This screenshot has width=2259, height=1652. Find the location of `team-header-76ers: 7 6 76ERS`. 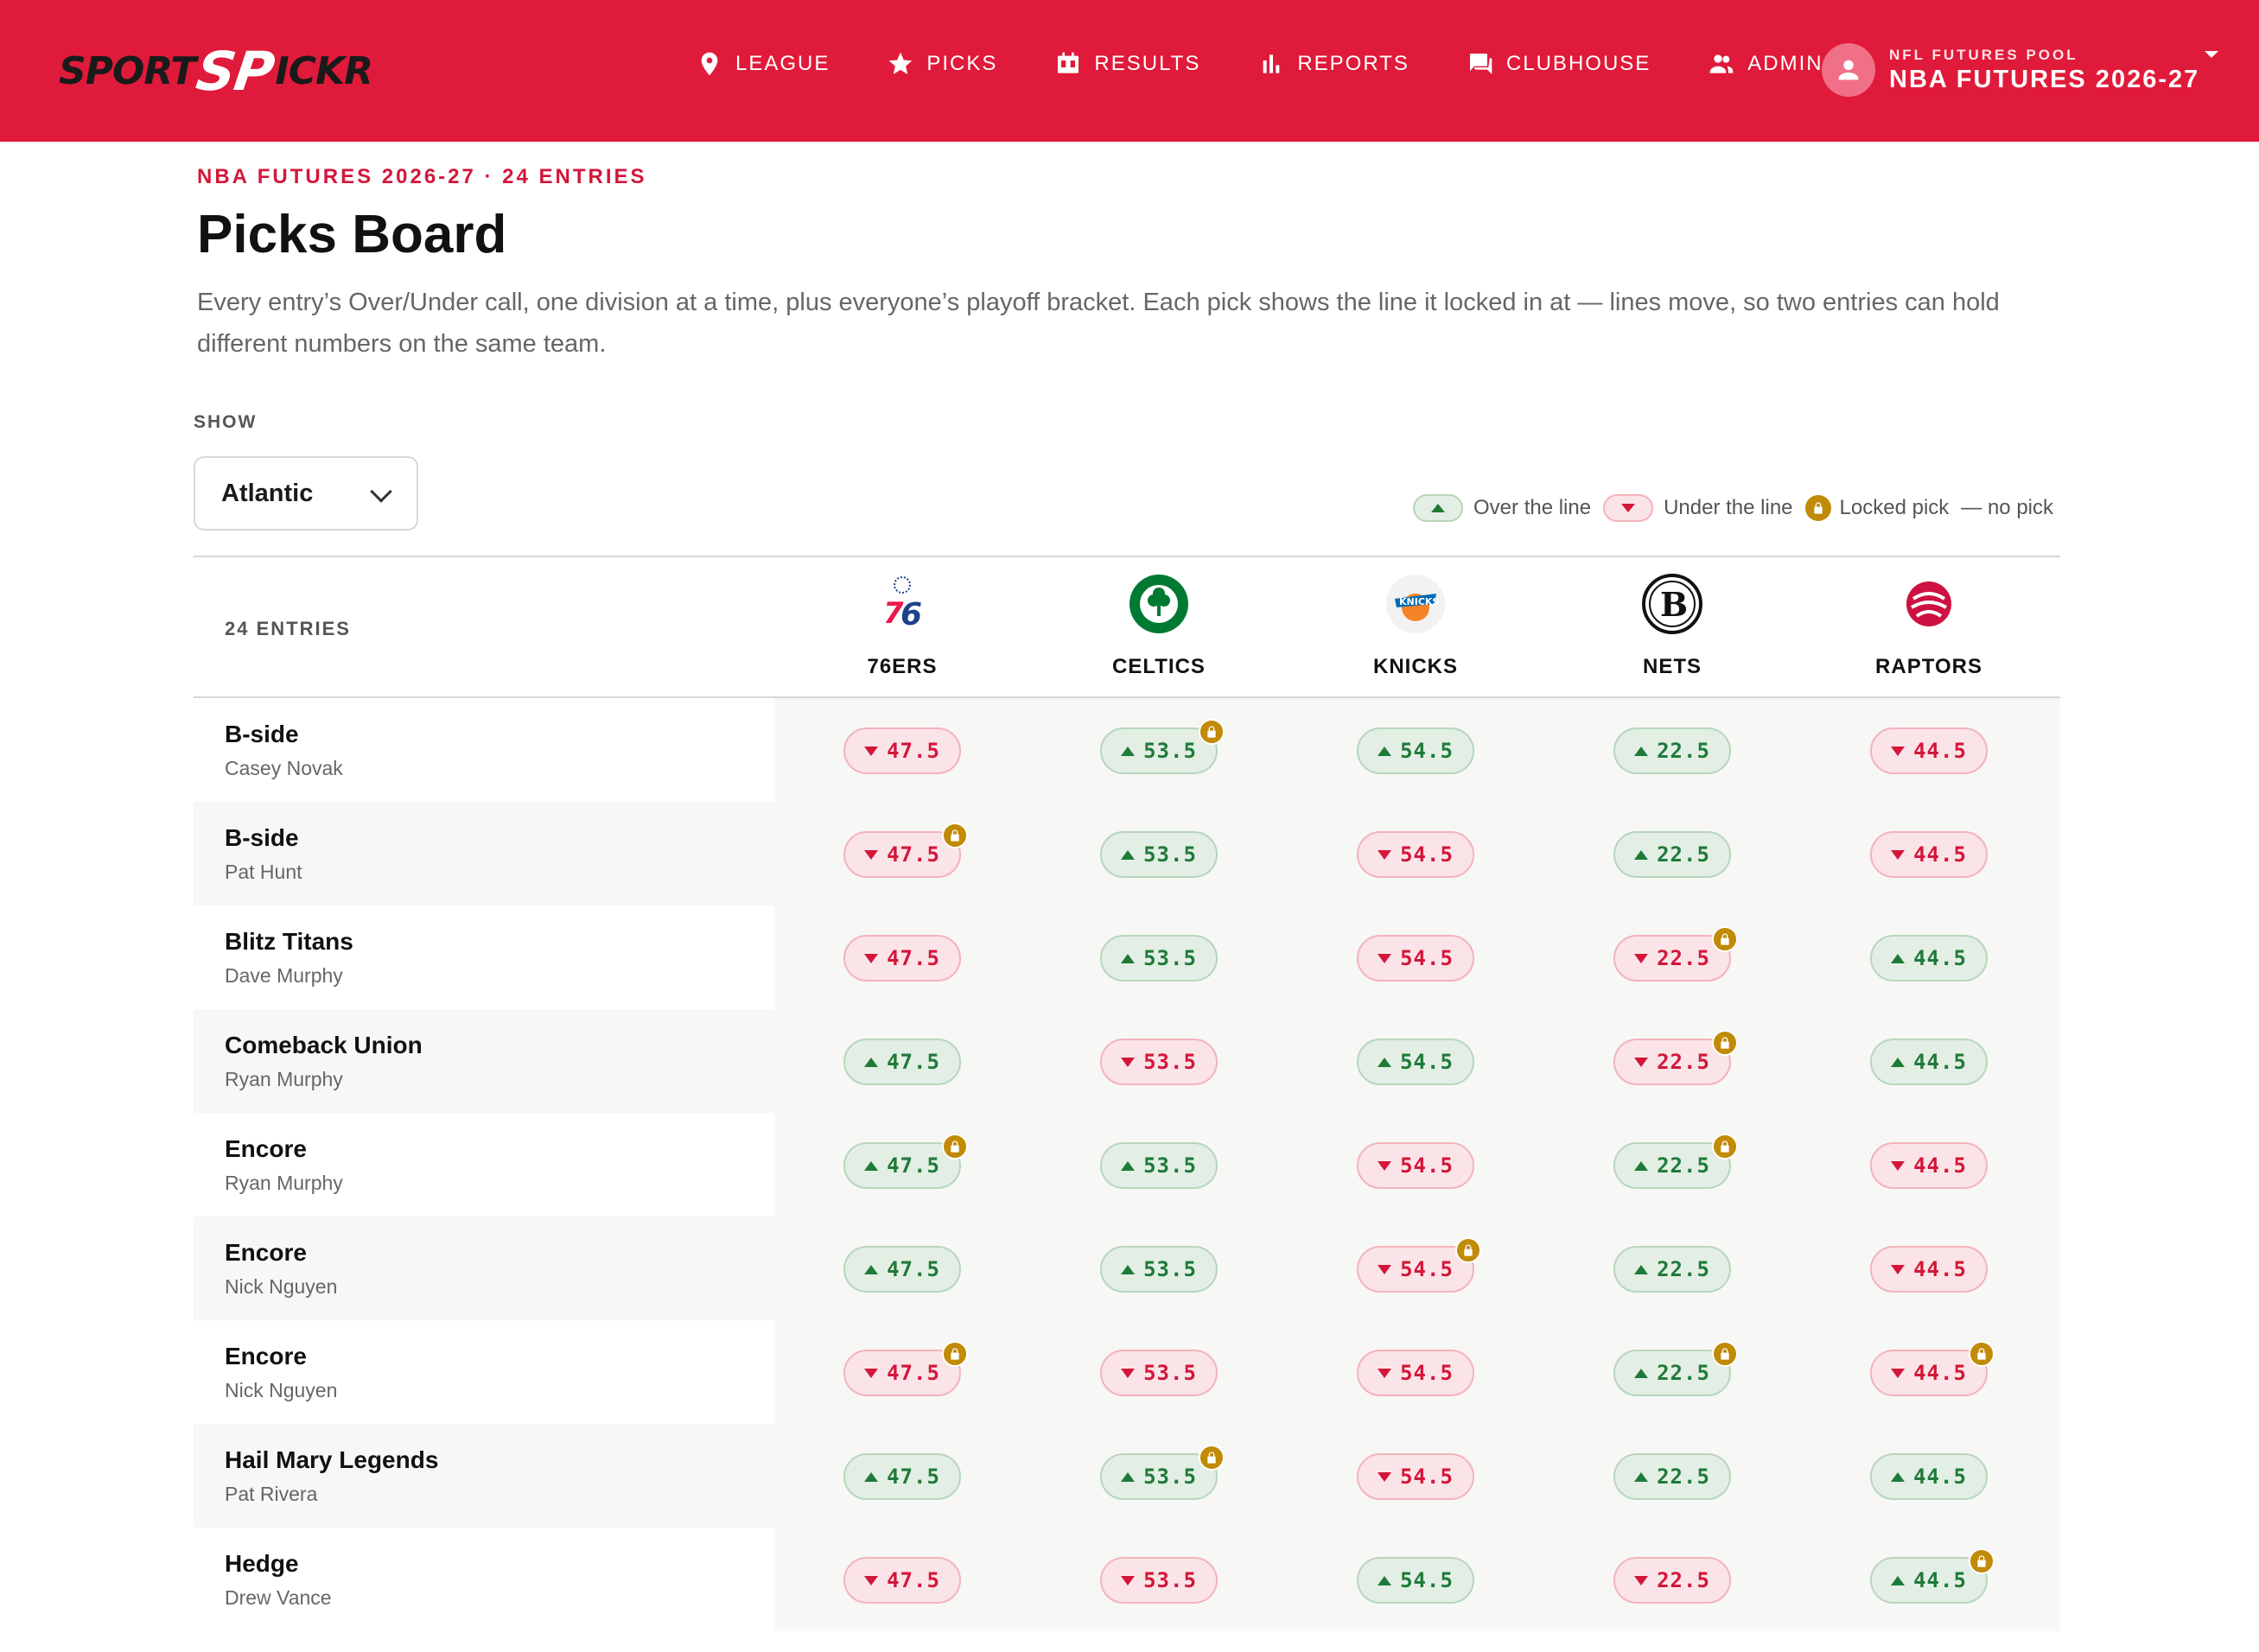

team-header-76ers: 7 6 76ERS is located at coordinates (902, 626).